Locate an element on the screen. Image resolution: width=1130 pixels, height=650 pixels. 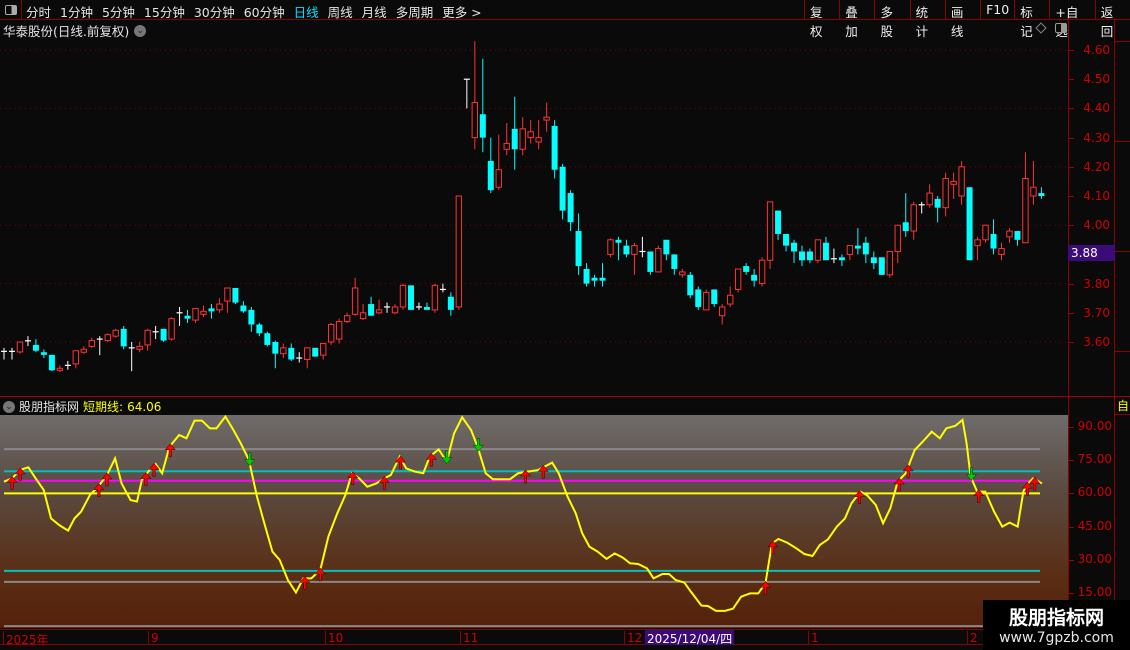
indicator-tick: 75.00 is located at coordinates (1094, 459).